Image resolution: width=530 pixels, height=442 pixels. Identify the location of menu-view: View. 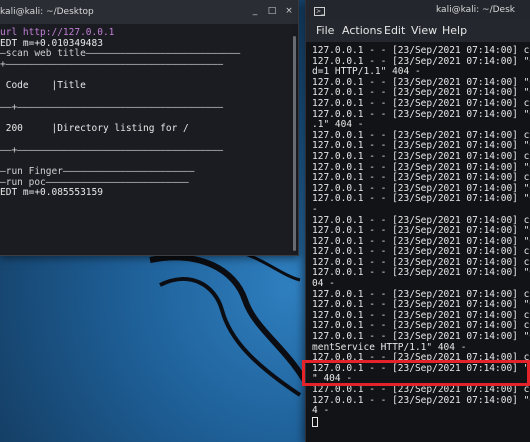
(424, 30).